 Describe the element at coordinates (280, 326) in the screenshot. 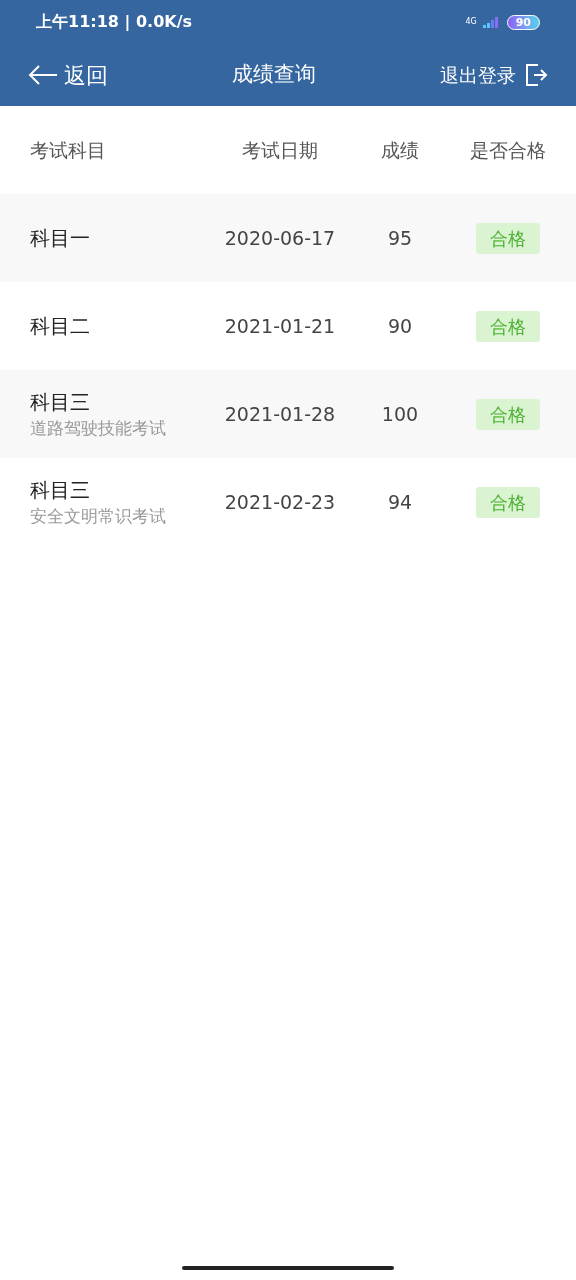

I see `date-cell-text: 2021-01-21` at that location.